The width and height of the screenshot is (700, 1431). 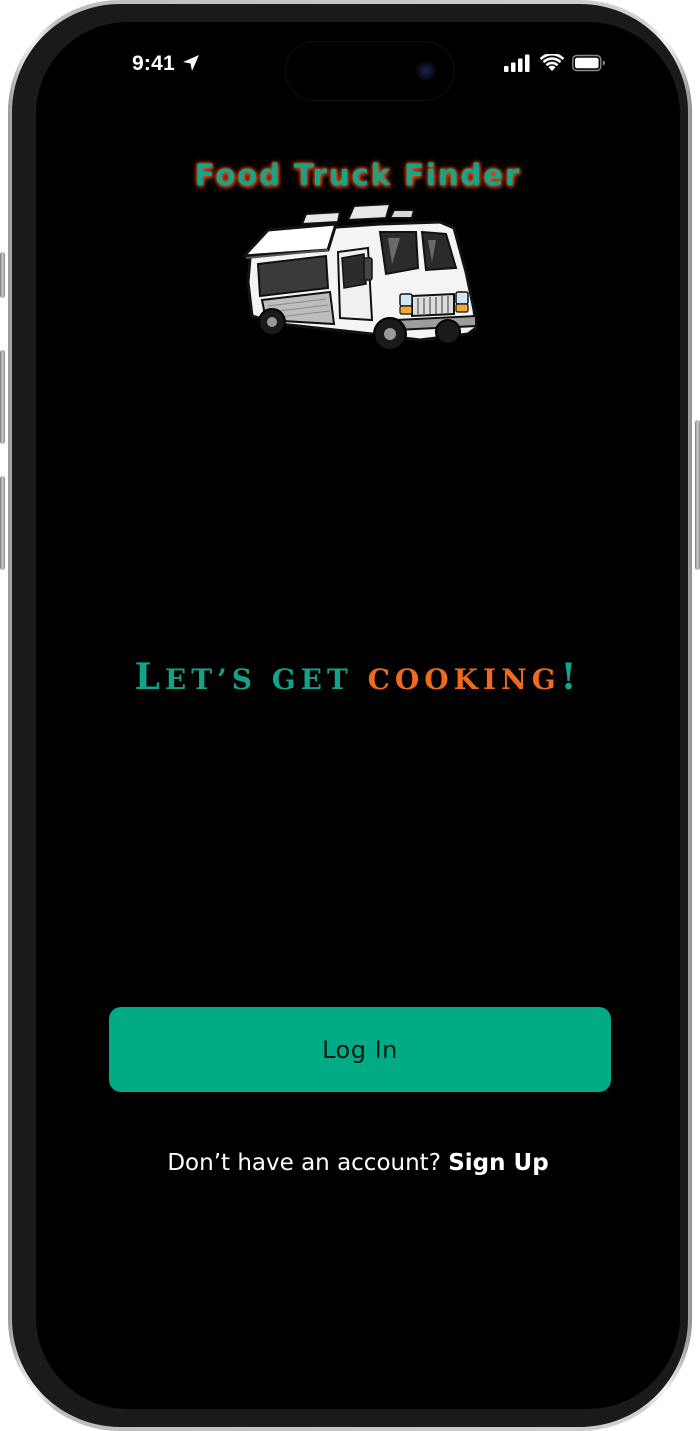 What do you see at coordinates (571, 677) in the screenshot?
I see `tagline-part-3: !` at bounding box center [571, 677].